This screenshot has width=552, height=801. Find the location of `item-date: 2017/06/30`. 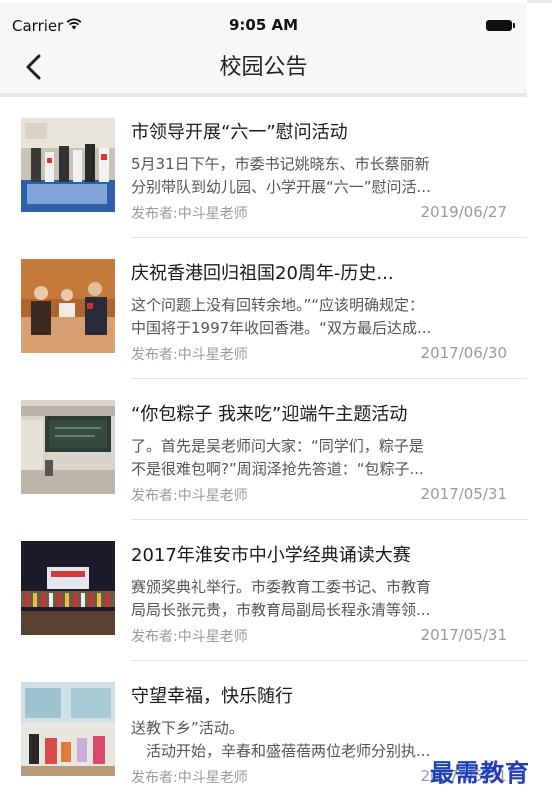

item-date: 2017/06/30 is located at coordinates (463, 353).